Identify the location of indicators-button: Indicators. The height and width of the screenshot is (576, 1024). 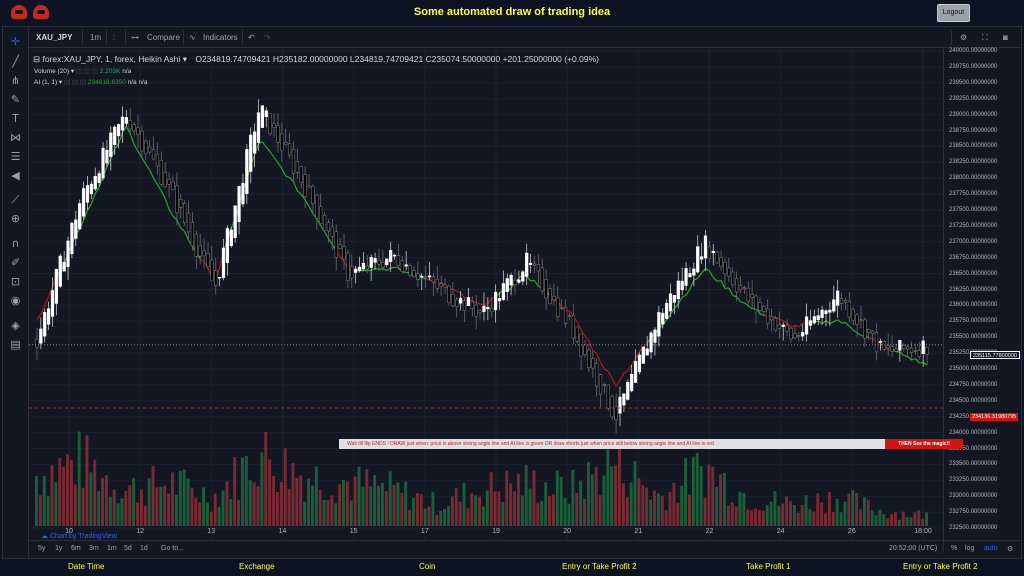
(220, 37).